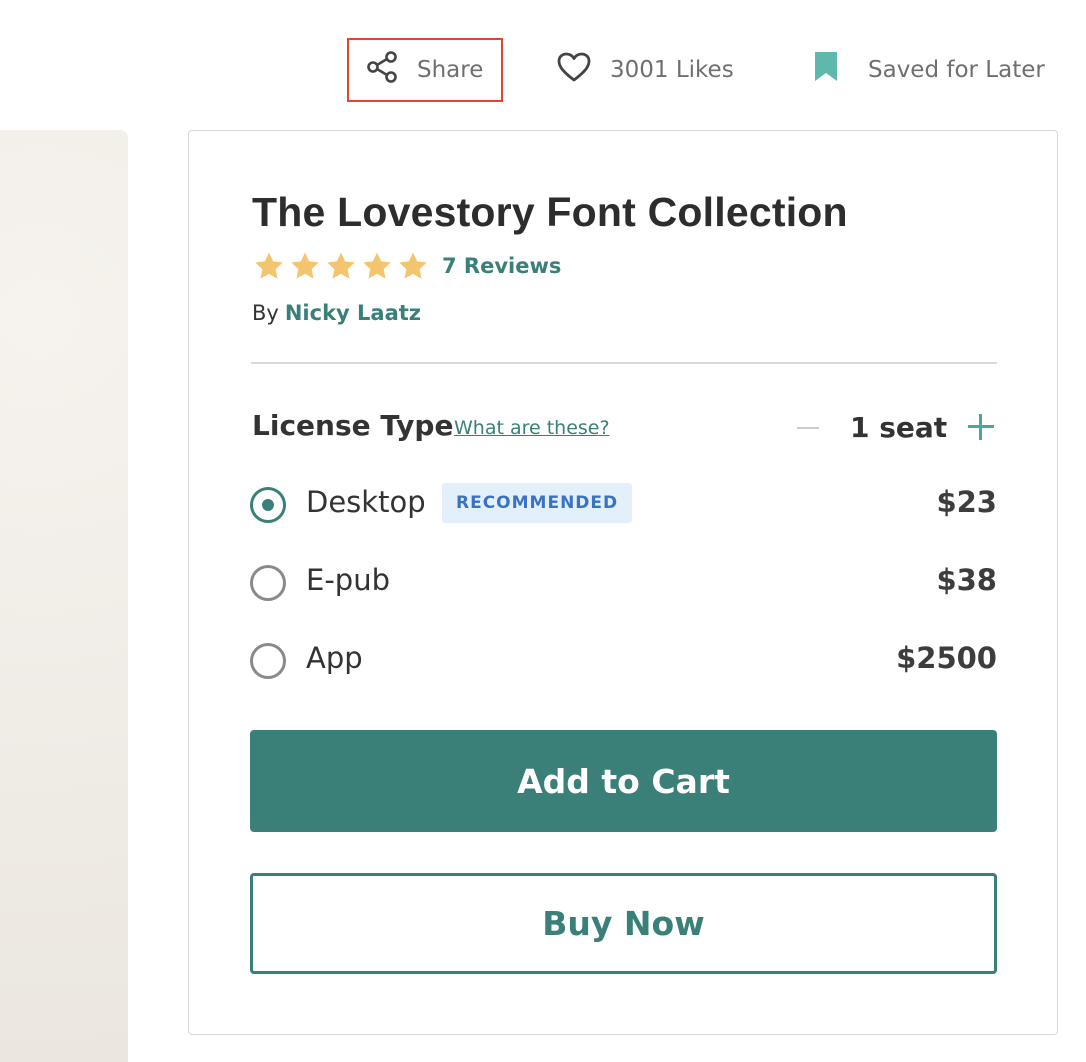  I want to click on divider, so click(624, 363).